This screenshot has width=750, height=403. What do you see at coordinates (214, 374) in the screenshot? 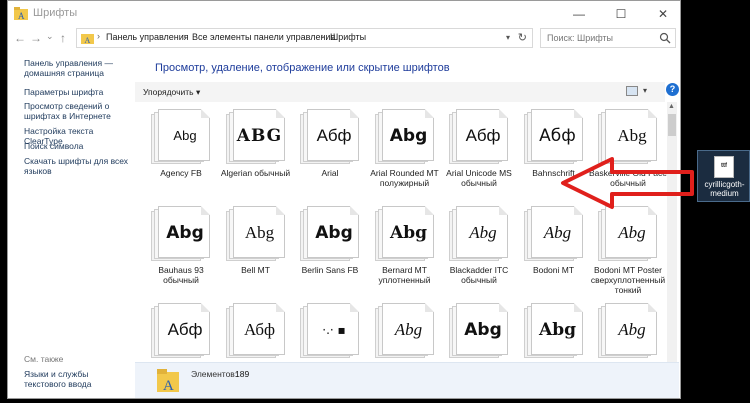
I see `items-label: Элементов:` at bounding box center [214, 374].